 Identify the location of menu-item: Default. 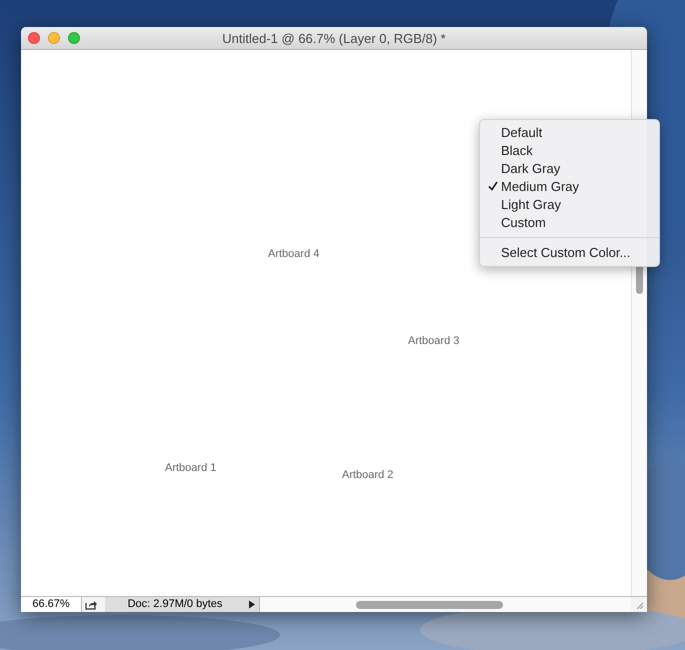
(569, 132).